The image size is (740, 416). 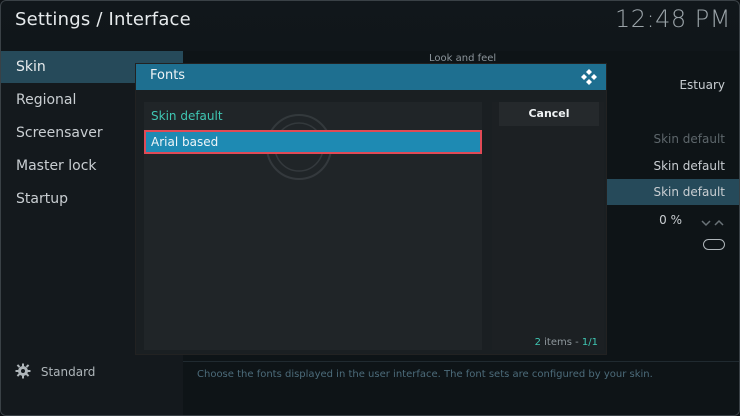 What do you see at coordinates (168, 75) in the screenshot?
I see `dialog-title: Fonts` at bounding box center [168, 75].